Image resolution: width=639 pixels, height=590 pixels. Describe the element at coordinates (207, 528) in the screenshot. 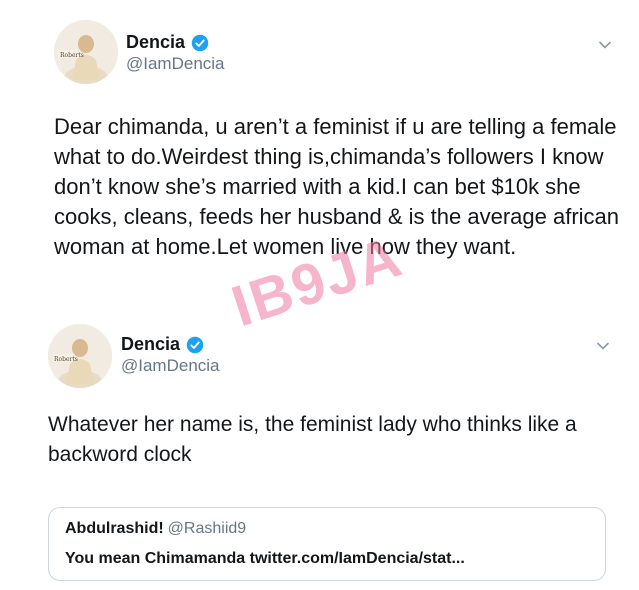

I see `quoted-handle: @Rashiid9` at that location.